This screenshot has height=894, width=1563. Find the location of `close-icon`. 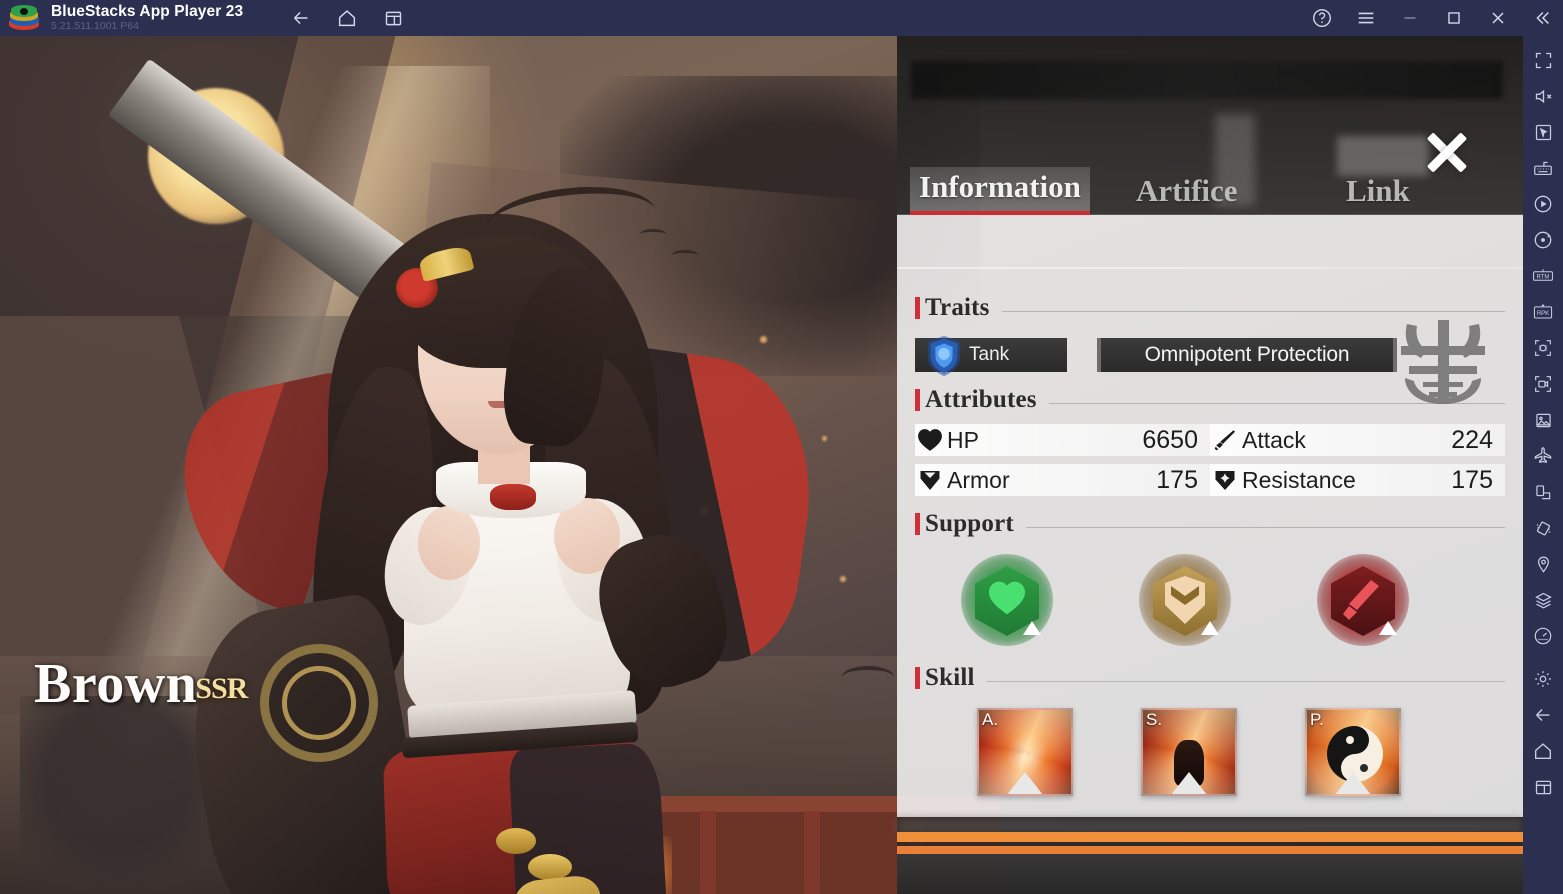

close-icon is located at coordinates (1498, 18).